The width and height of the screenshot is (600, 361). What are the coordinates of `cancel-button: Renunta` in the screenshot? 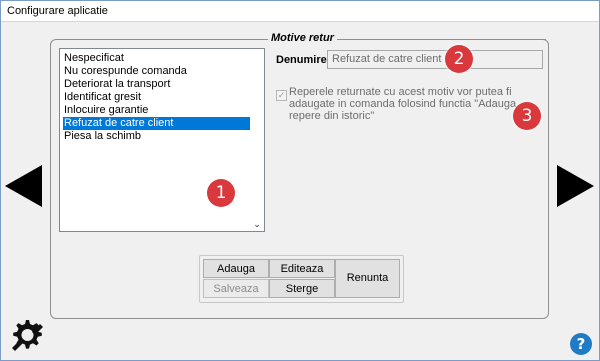 It's located at (367, 278).